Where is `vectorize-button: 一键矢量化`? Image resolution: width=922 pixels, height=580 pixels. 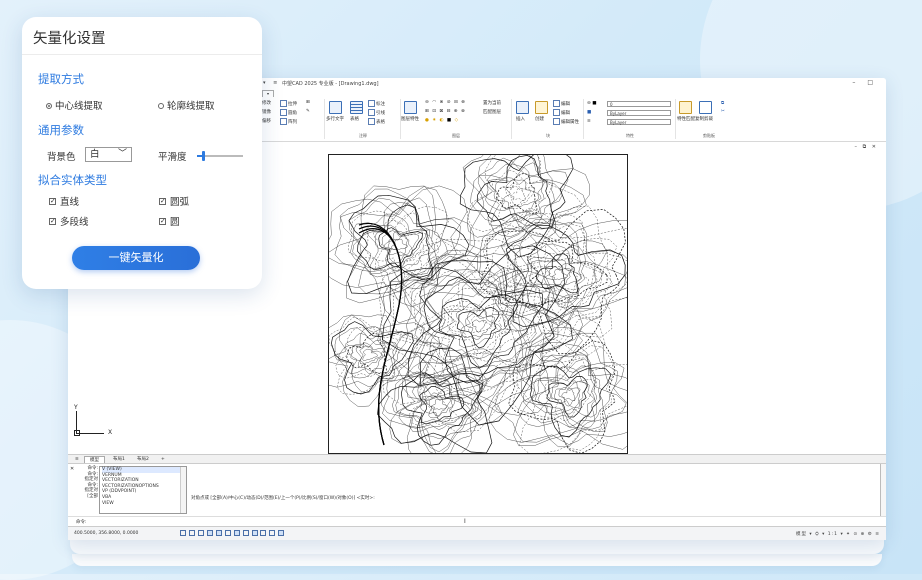 vectorize-button: 一键矢量化 is located at coordinates (136, 258).